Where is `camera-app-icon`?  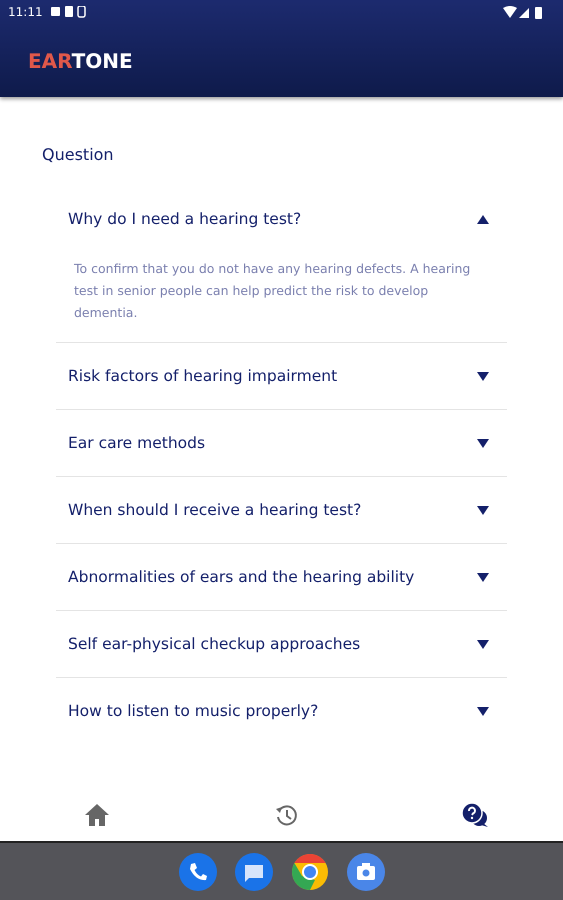 camera-app-icon is located at coordinates (365, 871).